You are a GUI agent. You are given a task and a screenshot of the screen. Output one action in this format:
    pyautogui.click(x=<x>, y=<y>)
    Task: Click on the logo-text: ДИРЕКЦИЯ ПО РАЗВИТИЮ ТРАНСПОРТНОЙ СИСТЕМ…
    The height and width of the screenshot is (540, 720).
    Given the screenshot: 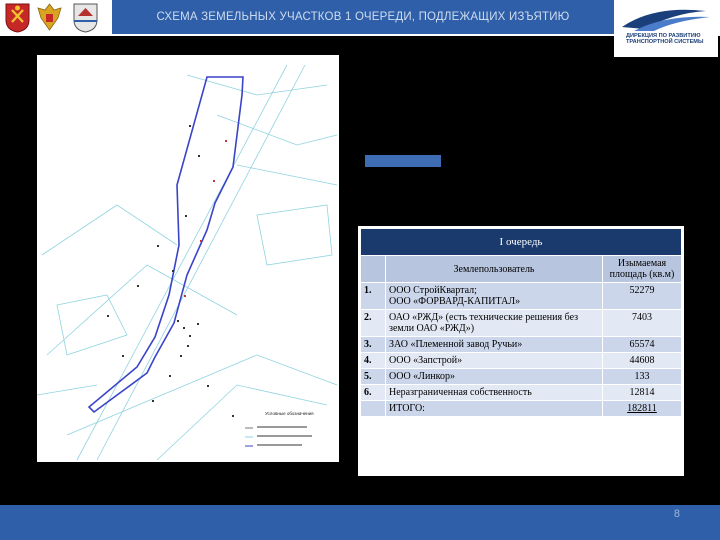 What is the action you would take?
    pyautogui.click(x=665, y=39)
    